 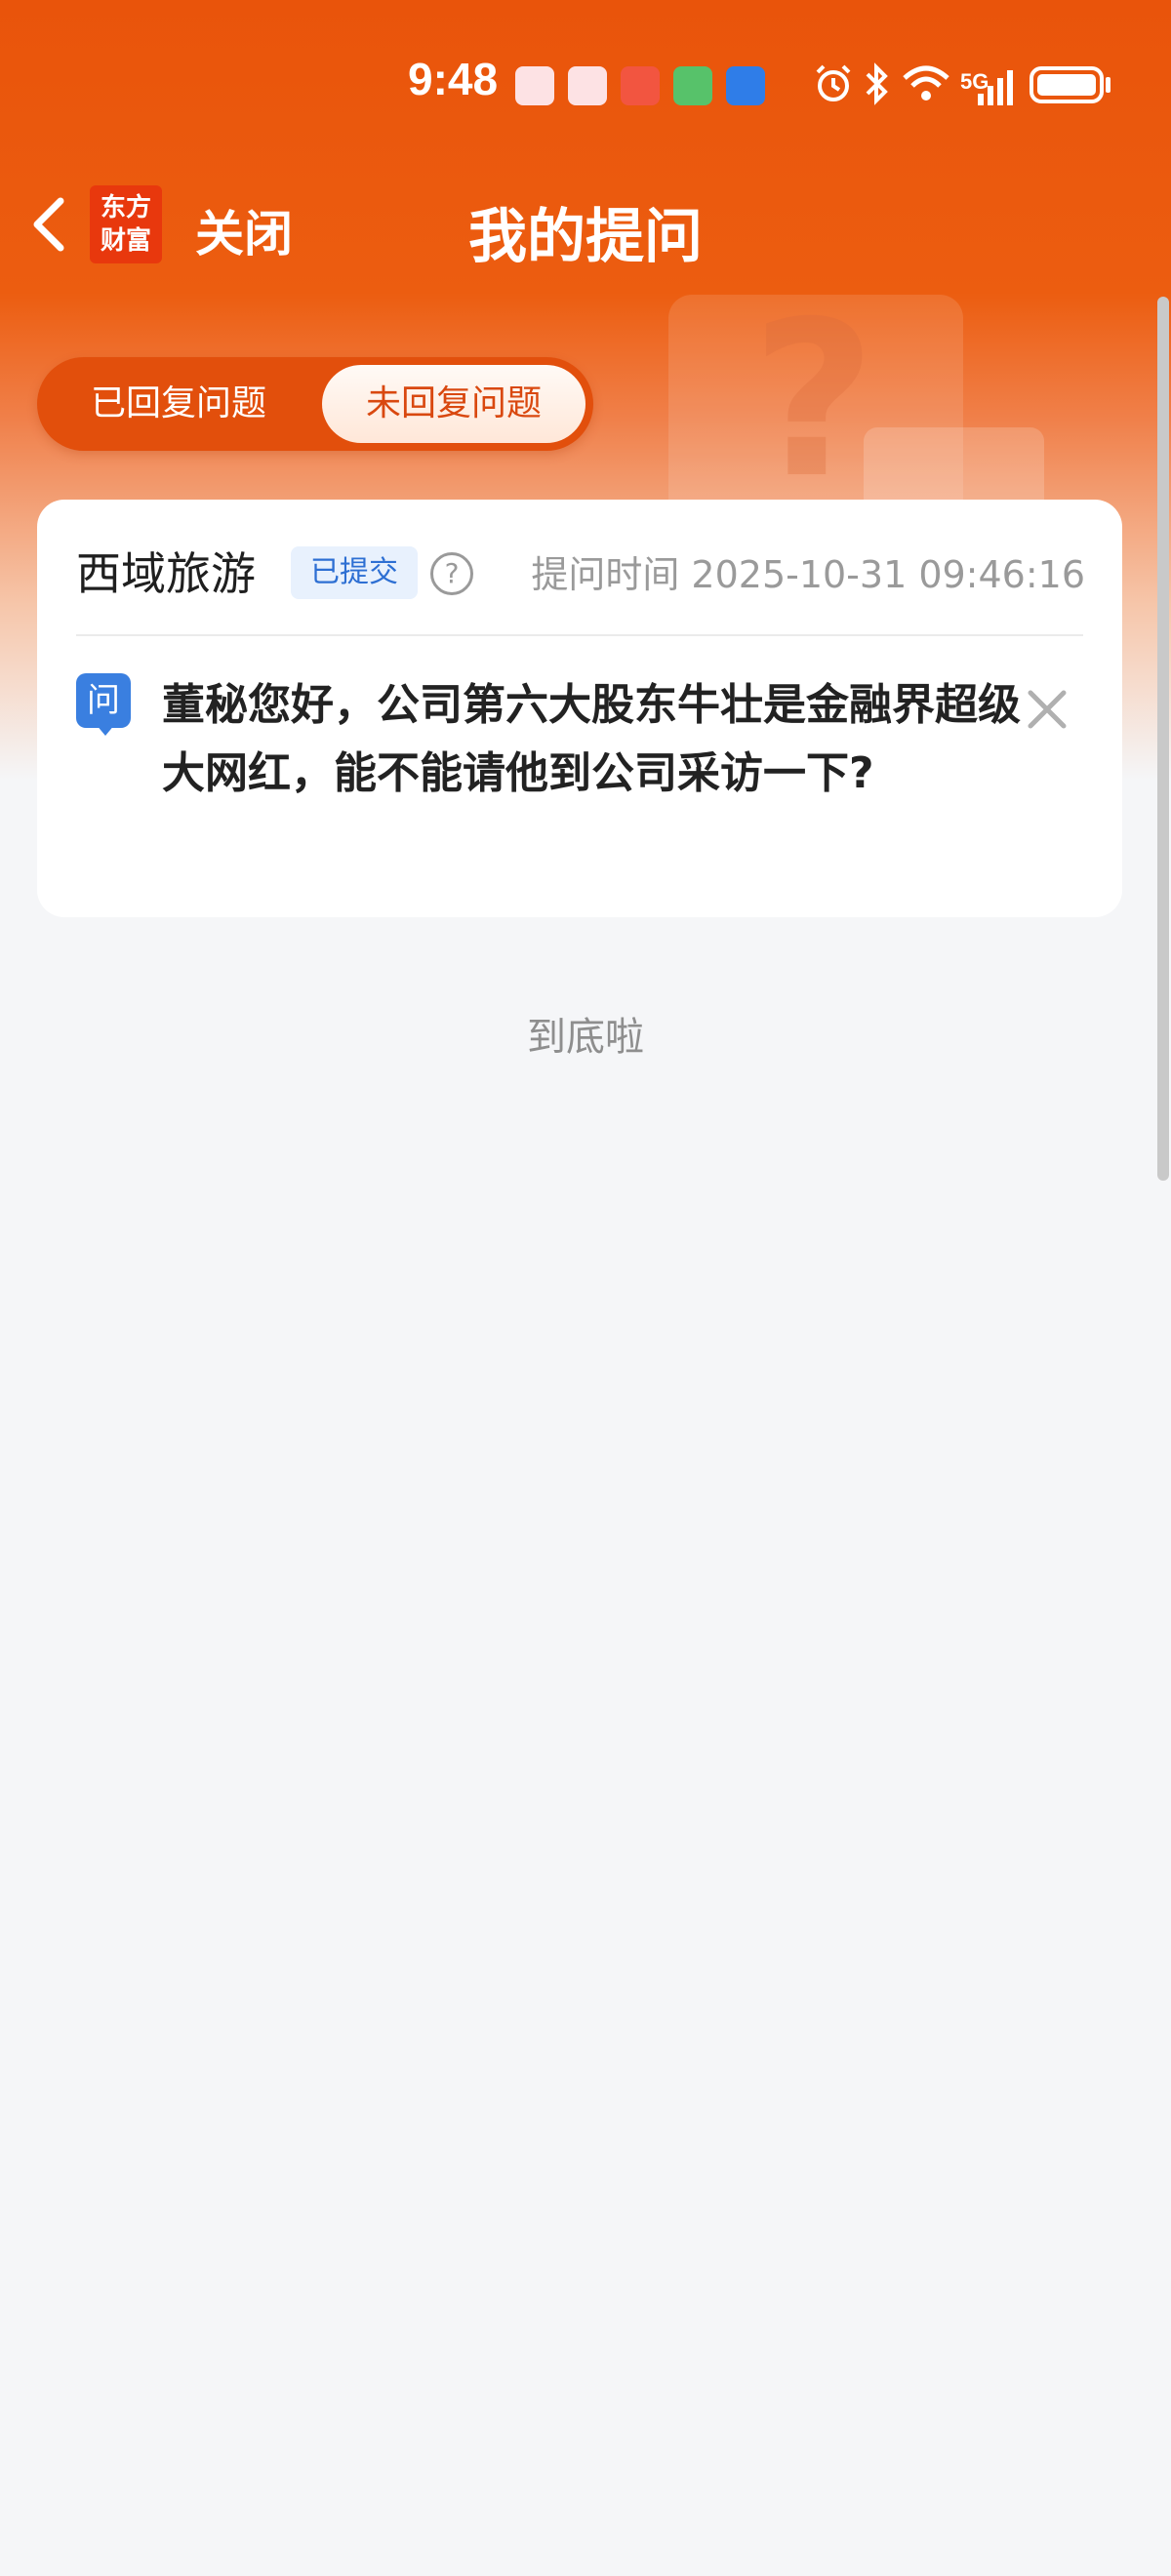 I want to click on logo-line-2: 财富, so click(x=125, y=241).